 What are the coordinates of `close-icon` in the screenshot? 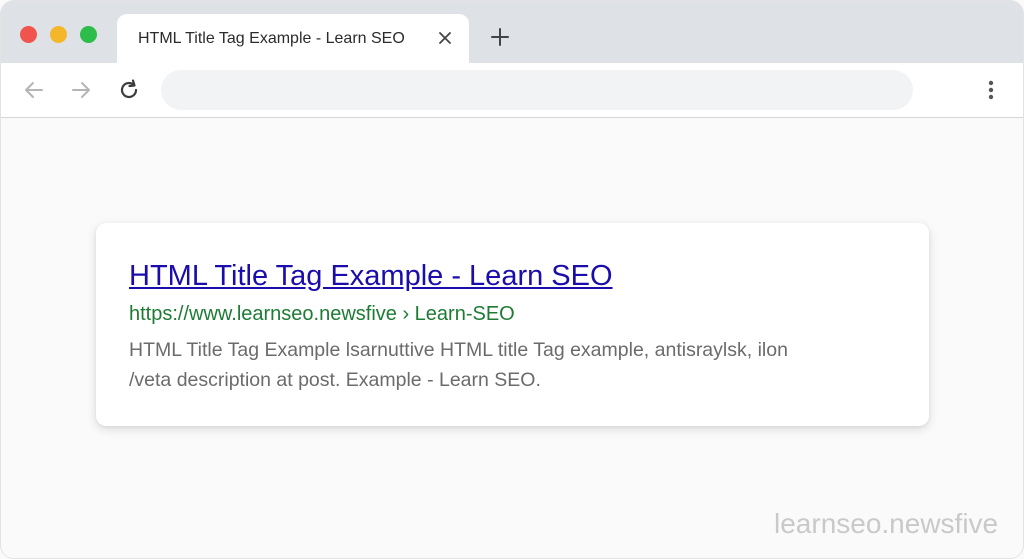 It's located at (445, 38).